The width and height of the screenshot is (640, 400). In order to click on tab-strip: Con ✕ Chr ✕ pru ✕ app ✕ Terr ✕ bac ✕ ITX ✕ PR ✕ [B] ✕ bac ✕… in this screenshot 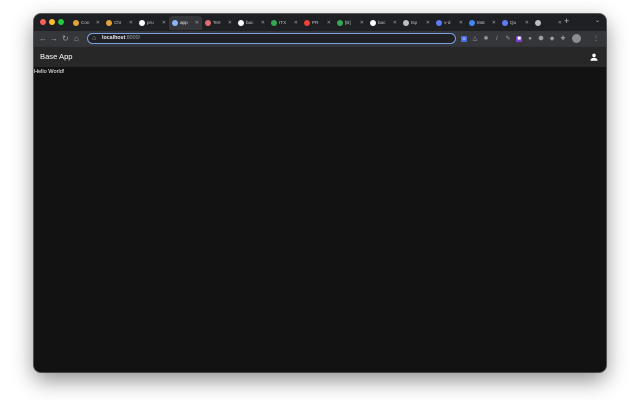, I will do `click(320, 22)`.